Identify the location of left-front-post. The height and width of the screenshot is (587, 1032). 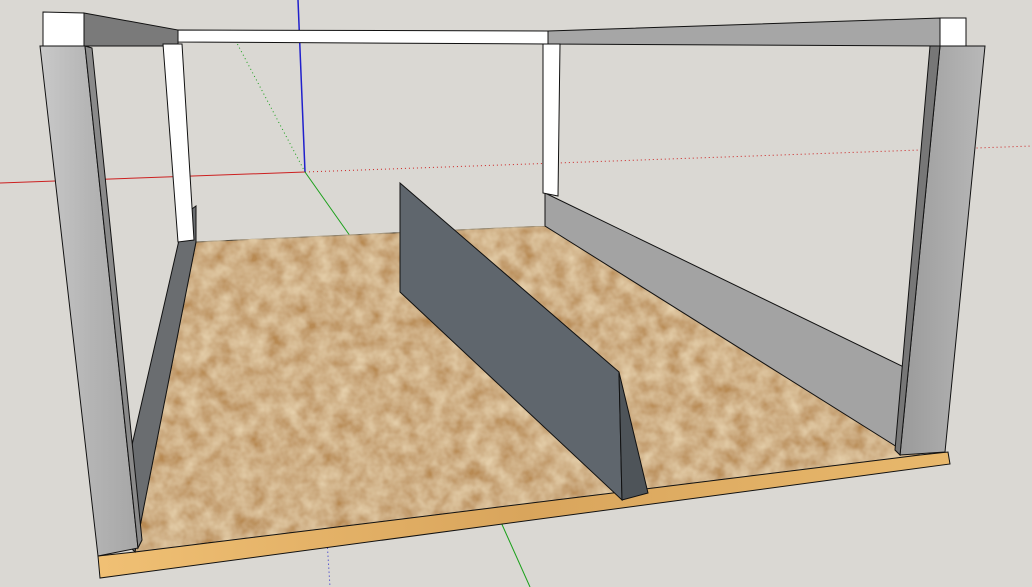
(89, 301).